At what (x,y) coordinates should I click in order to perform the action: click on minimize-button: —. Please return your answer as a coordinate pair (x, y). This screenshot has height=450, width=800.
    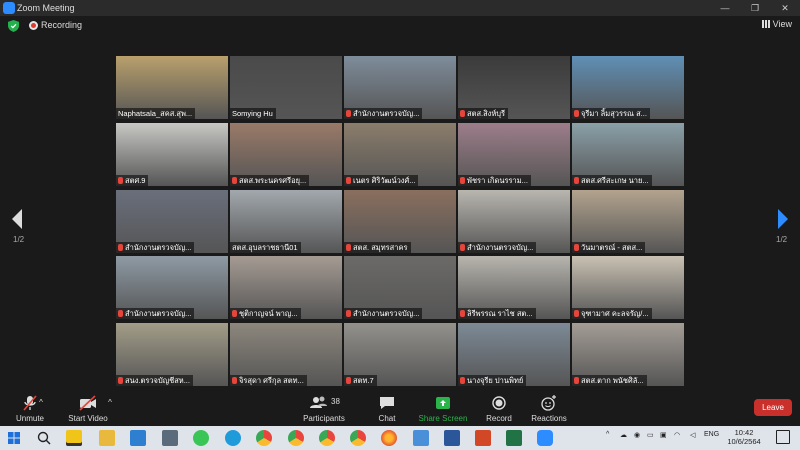
    Looking at the image, I should click on (725, 8).